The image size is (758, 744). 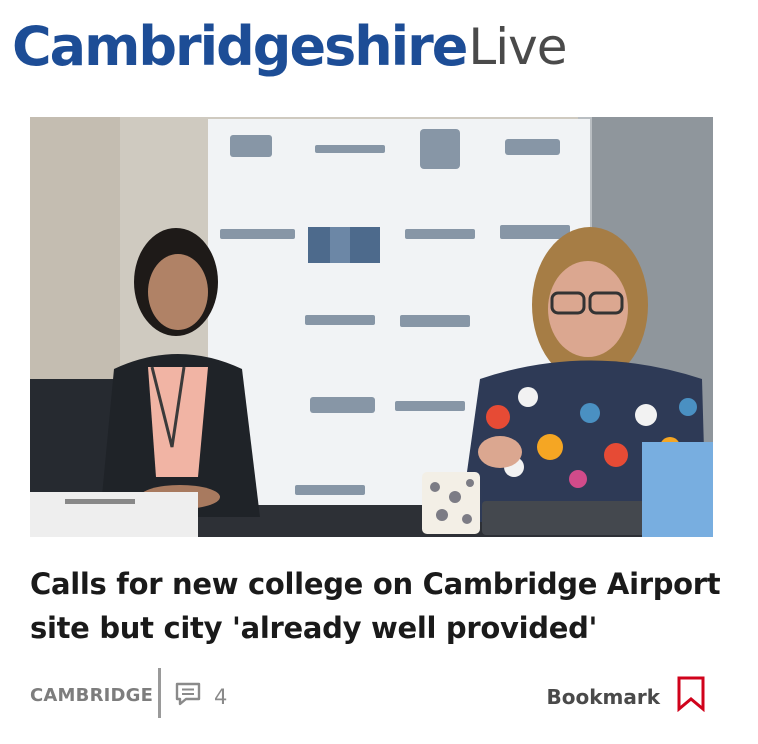 I want to click on bookmark-label: Bookmark, so click(x=603, y=696).